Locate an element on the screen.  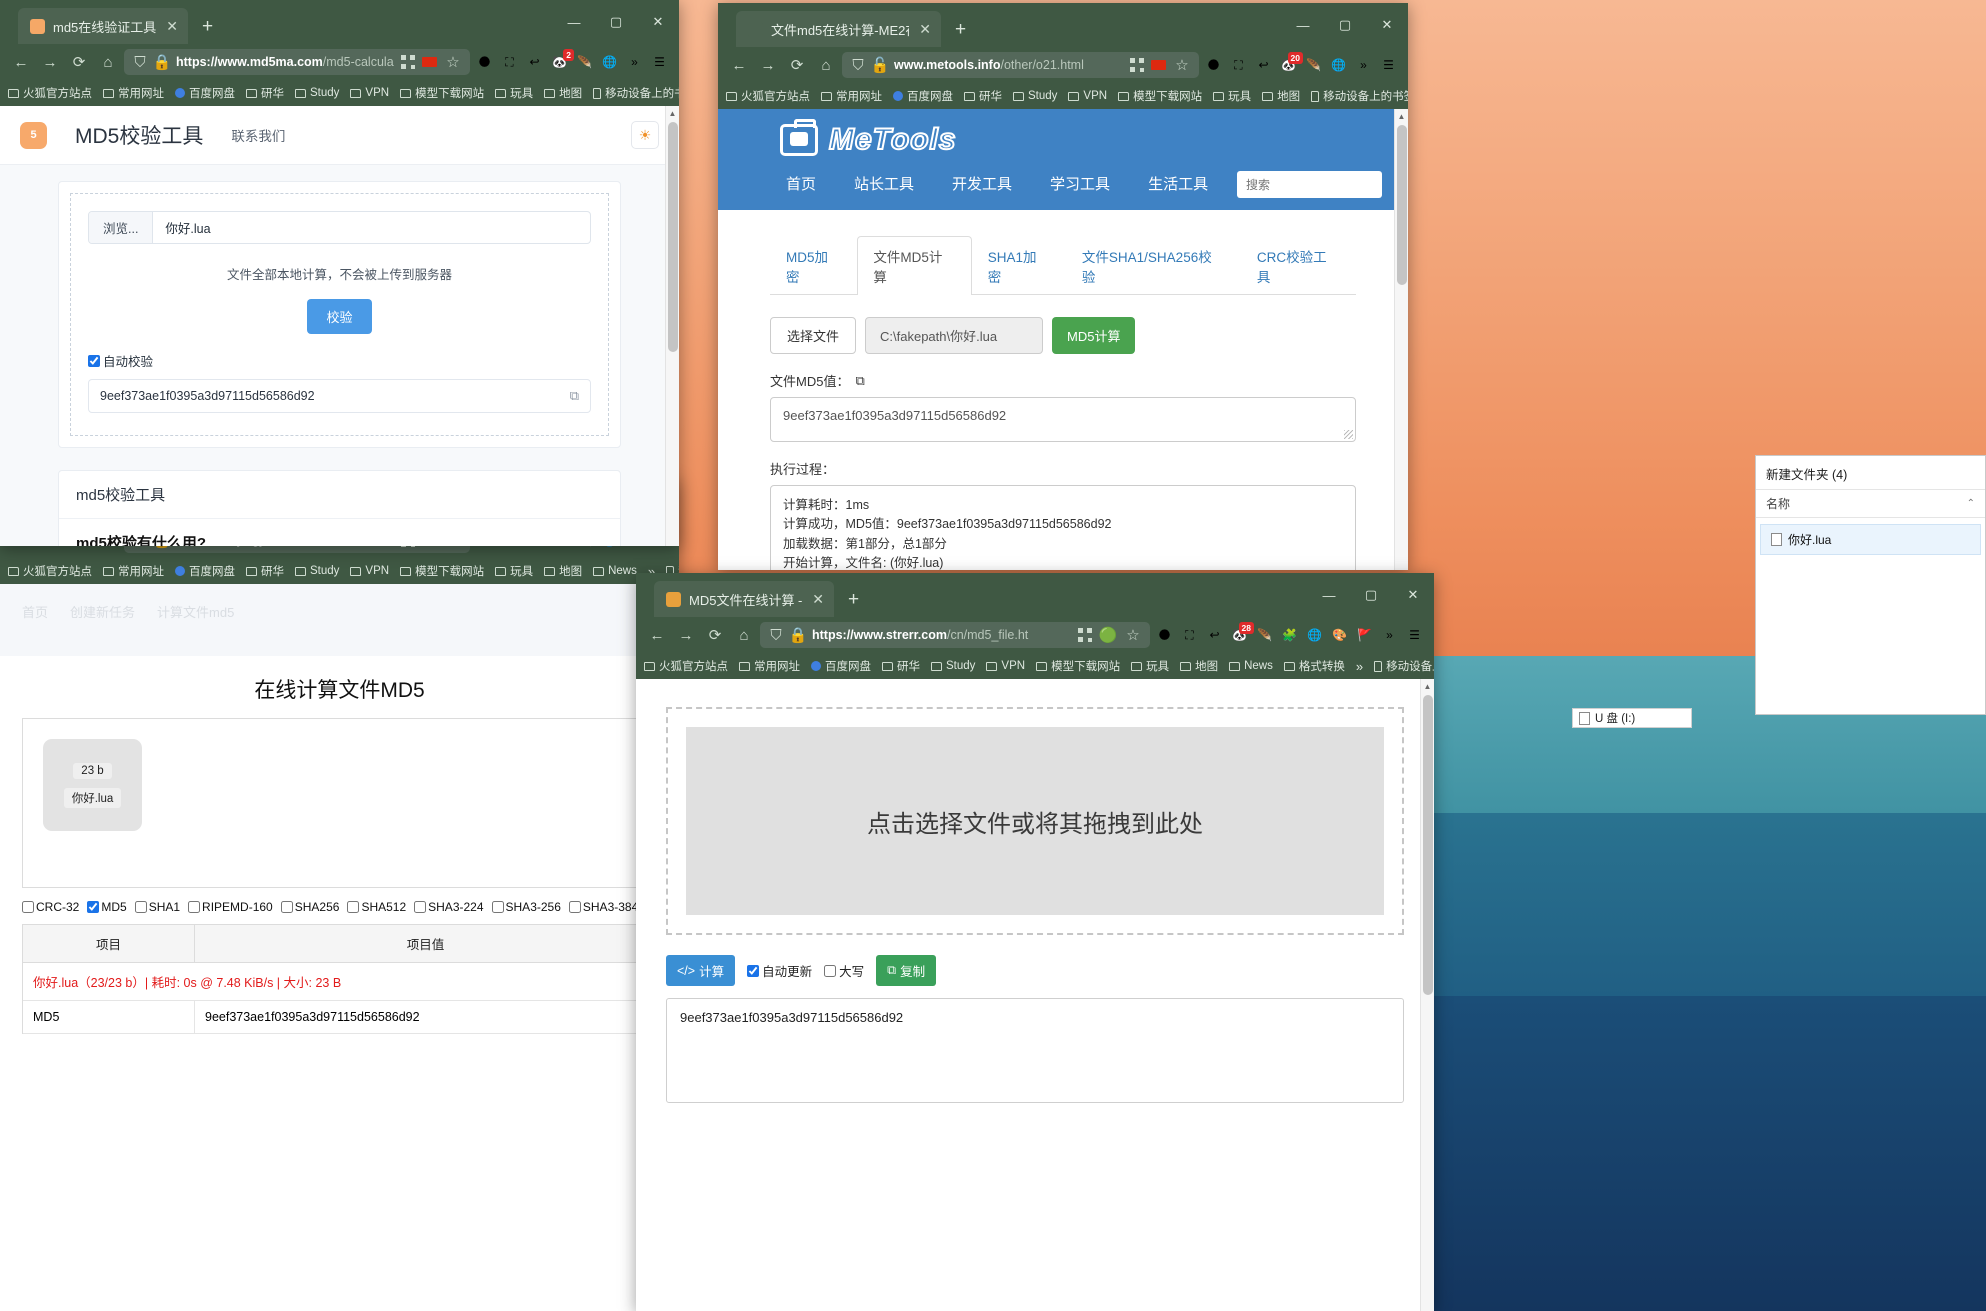
qr-code-icon is located at coordinates (1137, 65).